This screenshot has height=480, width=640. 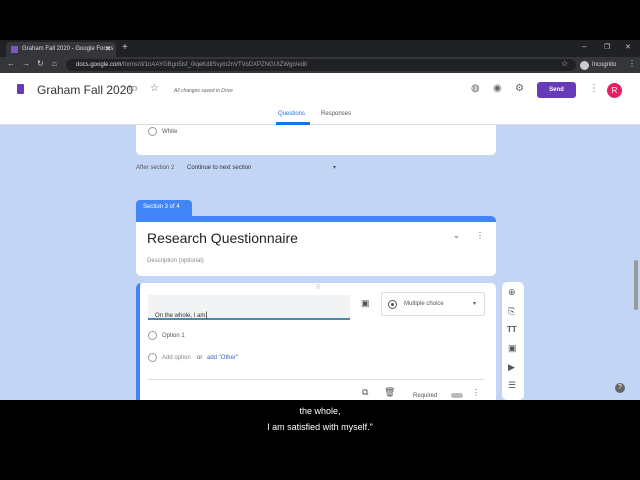 I want to click on incognito-label: Incognito, so click(x=604, y=65).